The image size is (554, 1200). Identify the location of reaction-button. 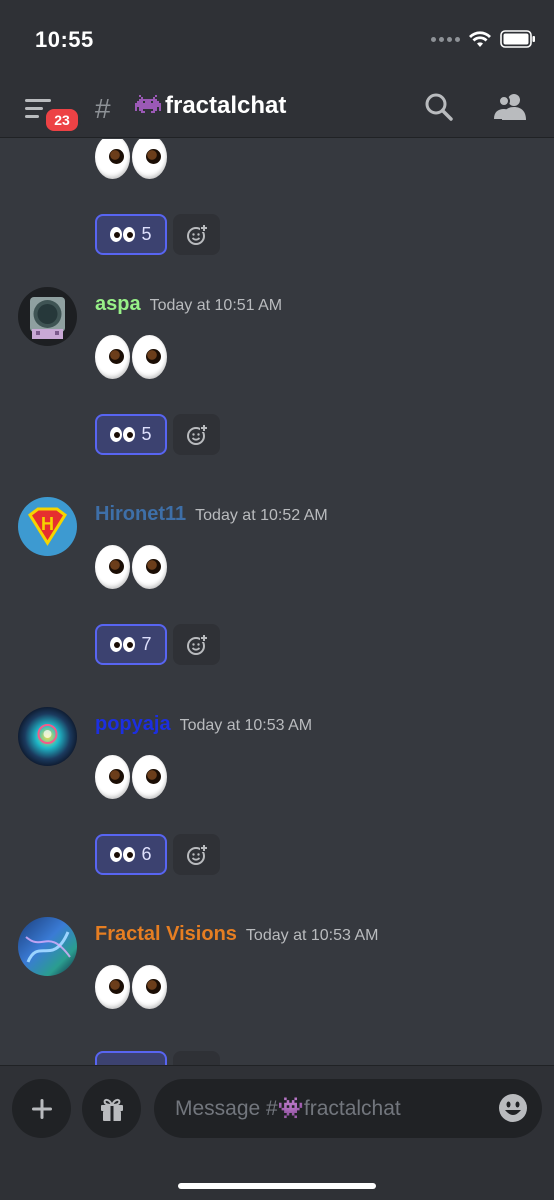
(131, 1058).